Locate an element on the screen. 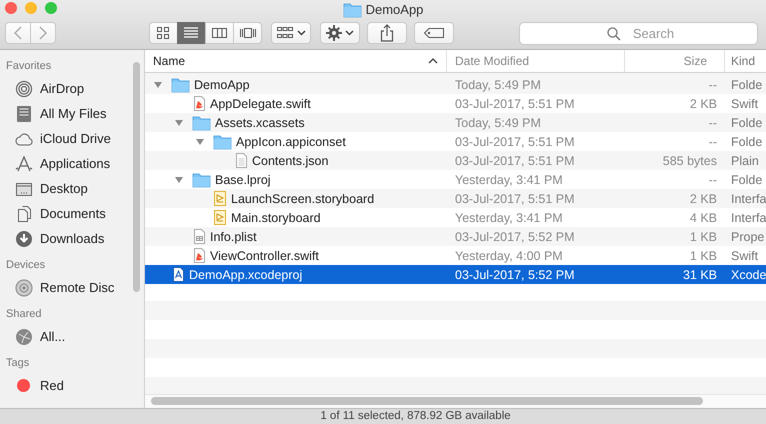 The width and height of the screenshot is (766, 424). file-name: AppDelegate.swift is located at coordinates (260, 103).